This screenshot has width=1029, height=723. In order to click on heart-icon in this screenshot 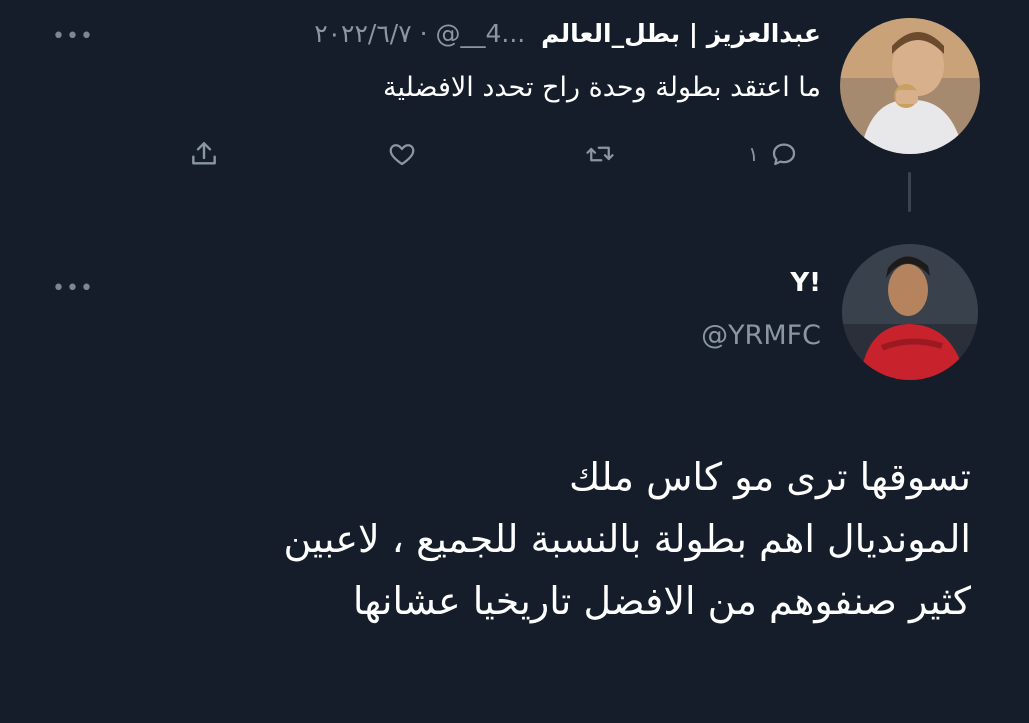, I will do `click(402, 155)`.